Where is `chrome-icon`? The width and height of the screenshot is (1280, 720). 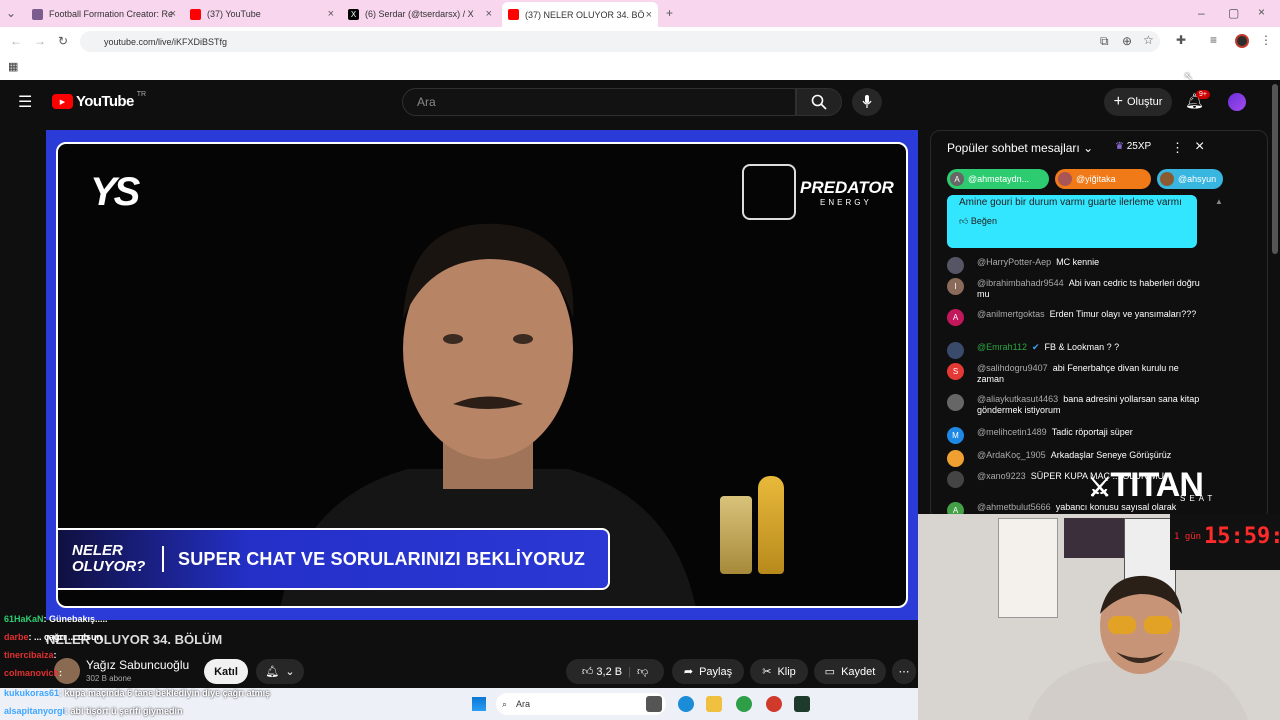
chrome-icon is located at coordinates (744, 704).